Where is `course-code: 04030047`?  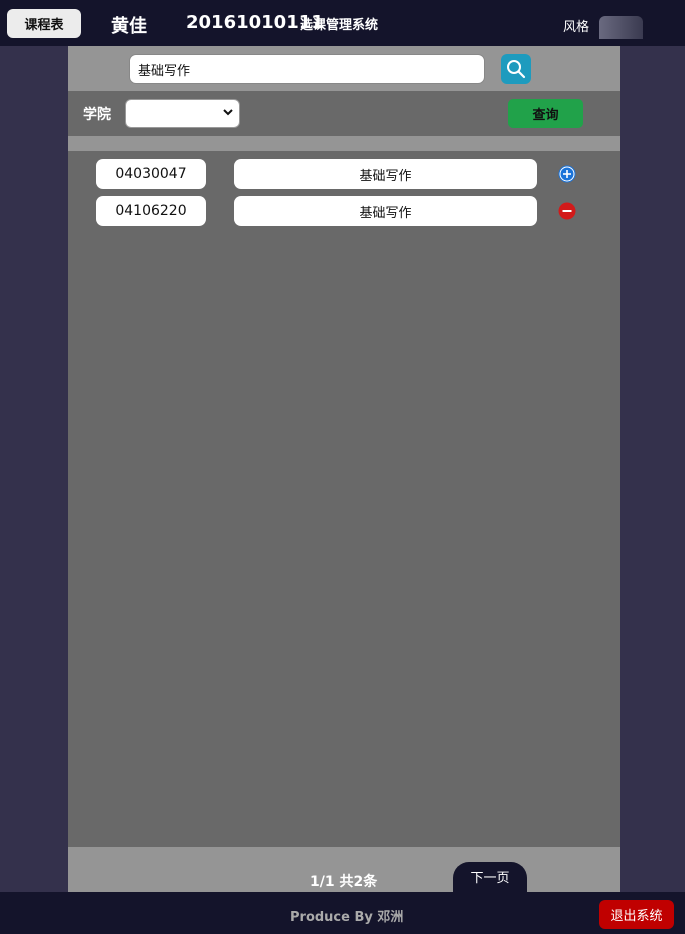 course-code: 04030047 is located at coordinates (151, 174).